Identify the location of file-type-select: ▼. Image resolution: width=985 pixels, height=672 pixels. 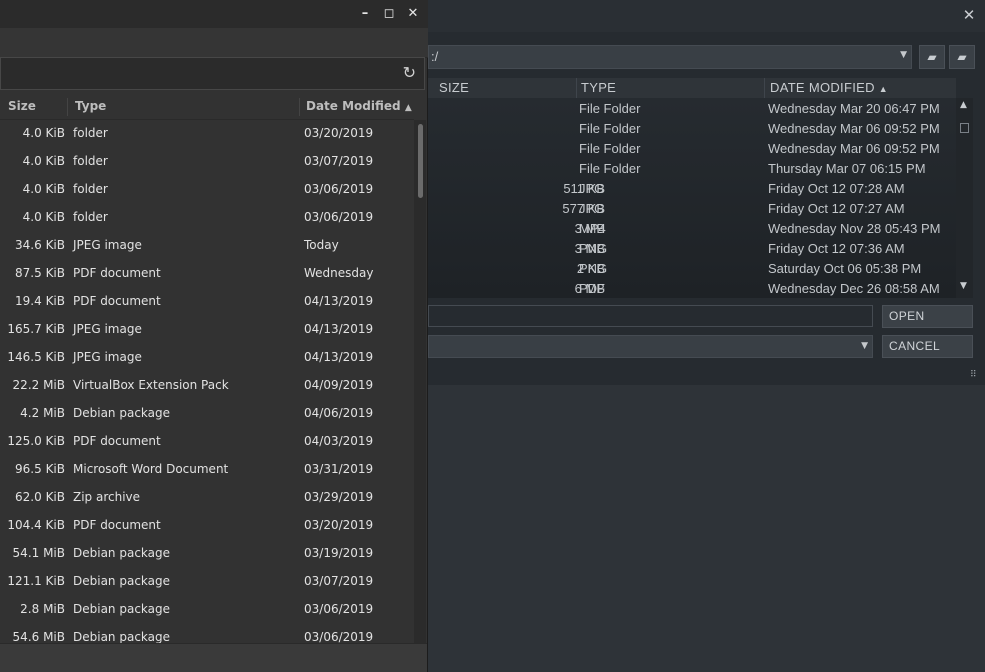
(650, 346).